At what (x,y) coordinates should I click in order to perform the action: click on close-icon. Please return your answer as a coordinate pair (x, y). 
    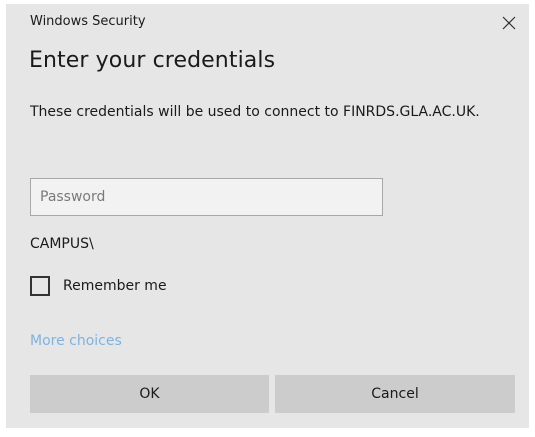
    Looking at the image, I should click on (509, 23).